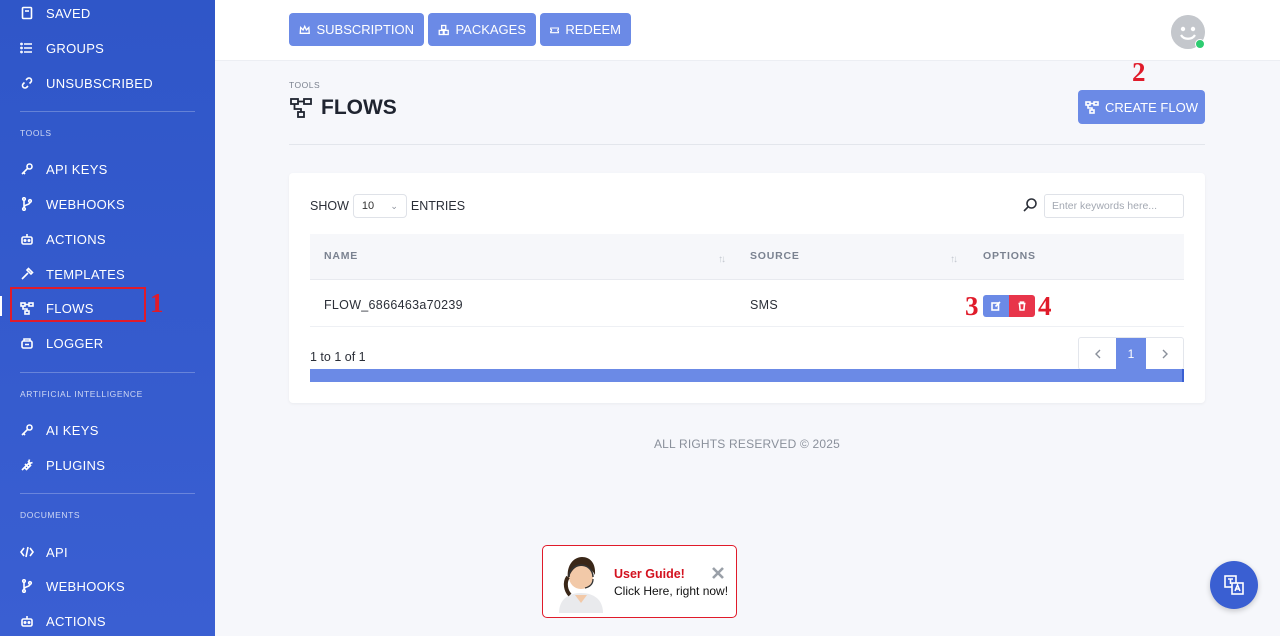 The height and width of the screenshot is (636, 1280). I want to click on sidebar-item-templates: TEMPLATES, so click(110, 274).